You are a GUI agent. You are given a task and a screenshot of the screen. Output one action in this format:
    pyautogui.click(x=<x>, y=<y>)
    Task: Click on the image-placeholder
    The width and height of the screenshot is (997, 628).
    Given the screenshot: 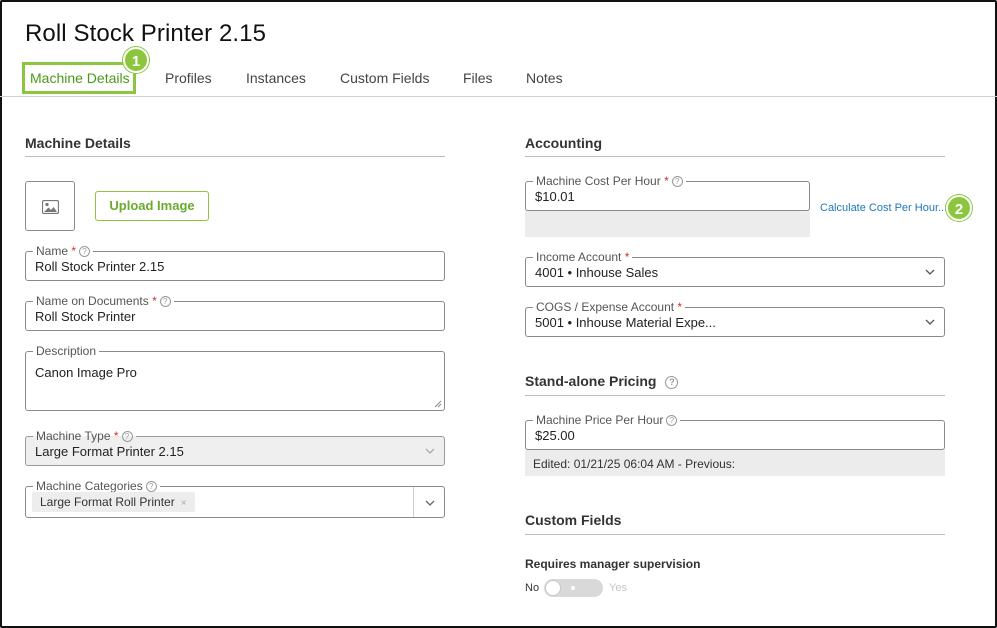 What is the action you would take?
    pyautogui.click(x=50, y=206)
    